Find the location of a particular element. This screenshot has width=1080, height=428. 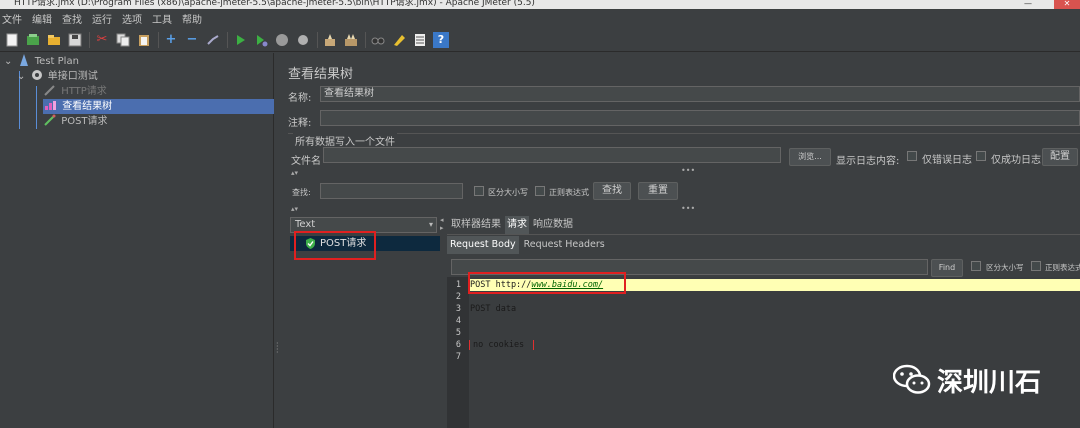

tree-node-post-request: POST请求 is located at coordinates (76, 121).